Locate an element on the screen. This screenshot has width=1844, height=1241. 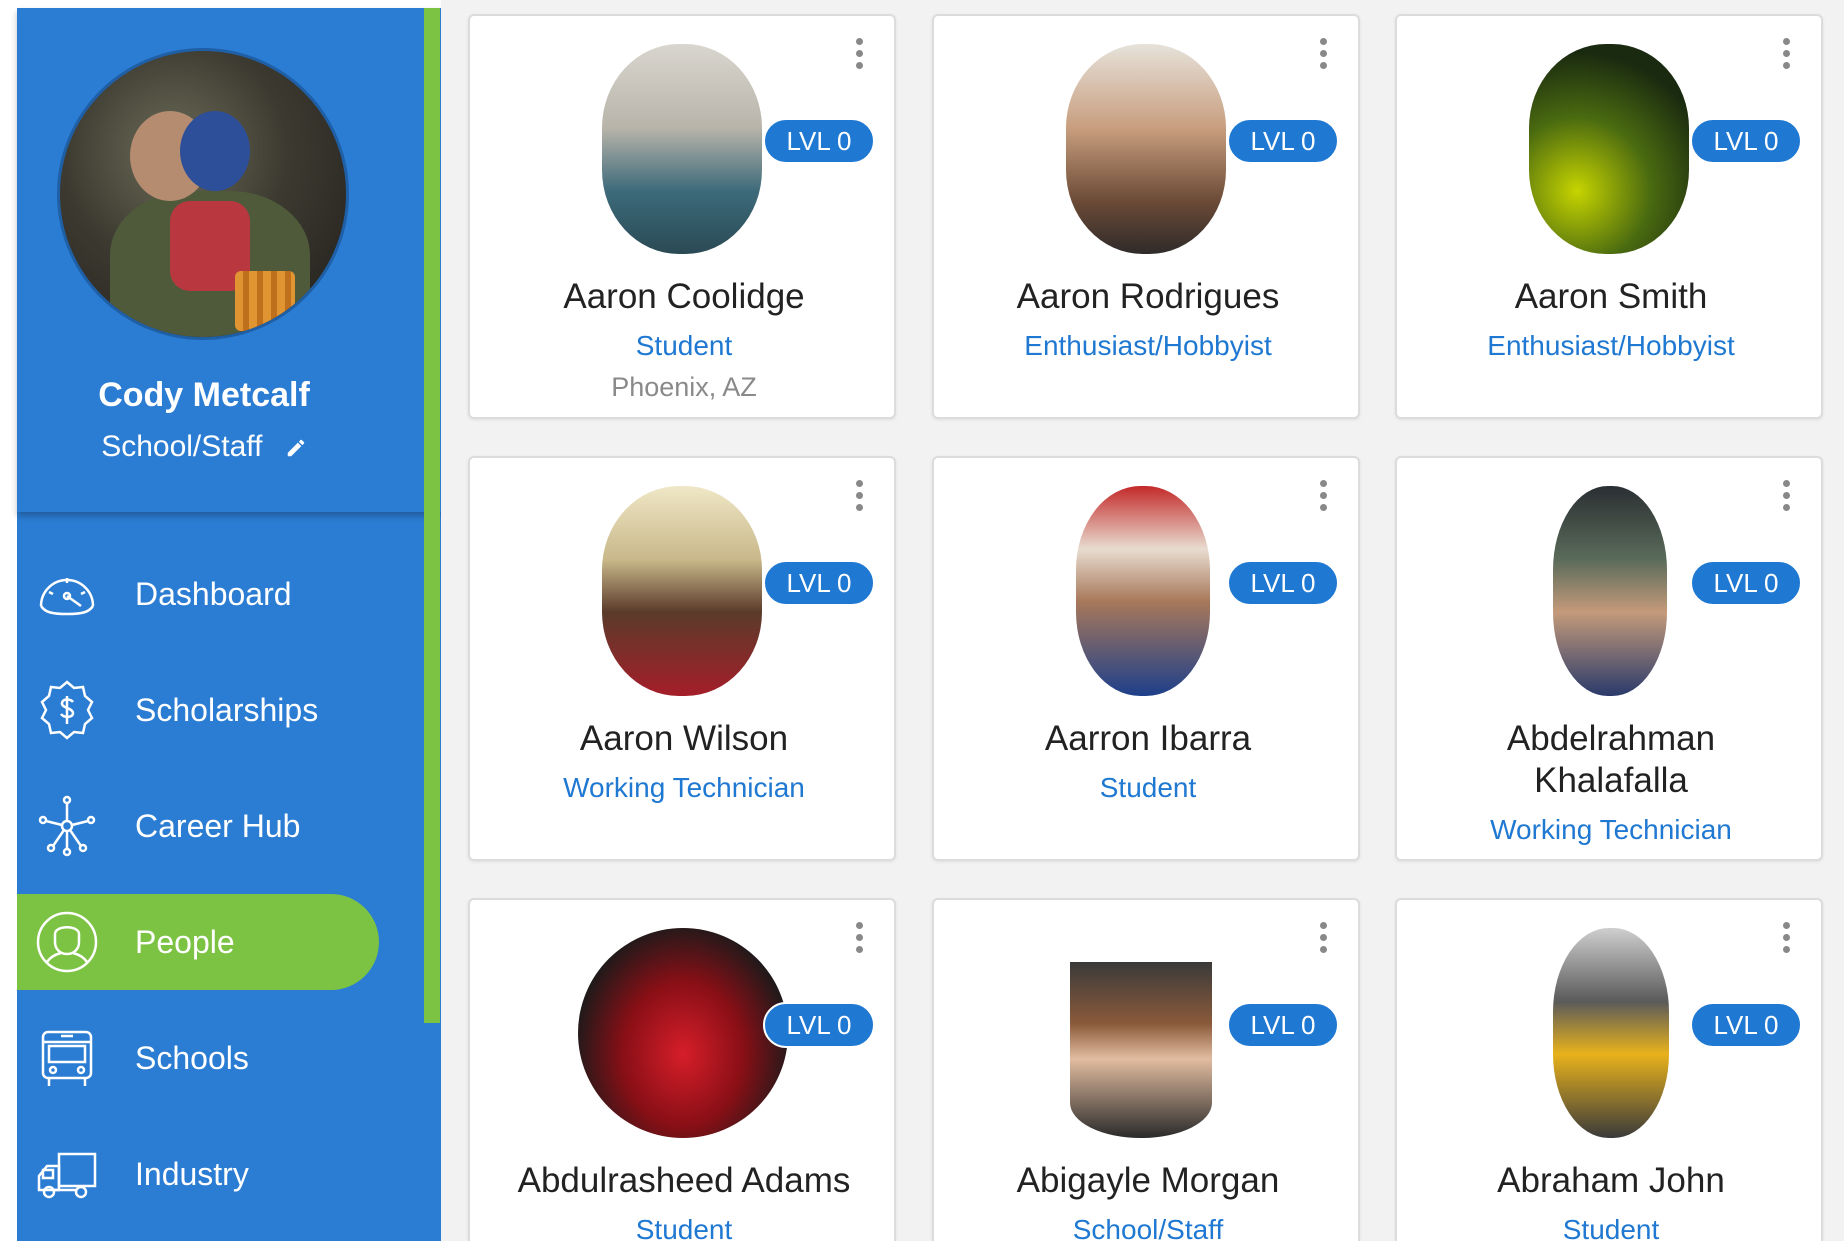
person-card: LVL 0 Abigayle Morgan School/Staff is located at coordinates (1146, 1069).